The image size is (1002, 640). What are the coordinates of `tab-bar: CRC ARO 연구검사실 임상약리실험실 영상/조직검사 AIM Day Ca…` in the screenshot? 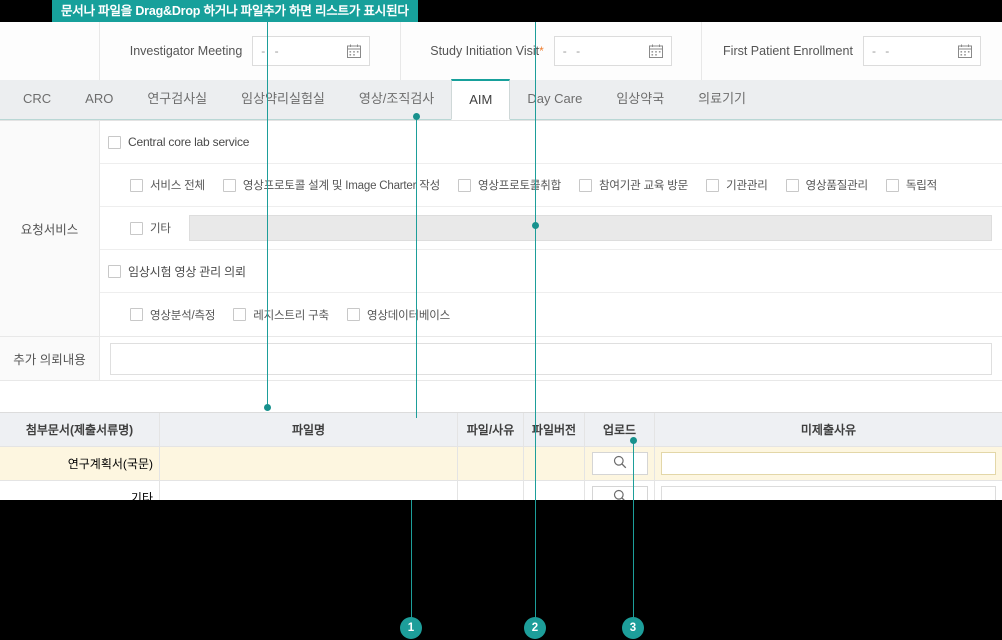 It's located at (501, 99).